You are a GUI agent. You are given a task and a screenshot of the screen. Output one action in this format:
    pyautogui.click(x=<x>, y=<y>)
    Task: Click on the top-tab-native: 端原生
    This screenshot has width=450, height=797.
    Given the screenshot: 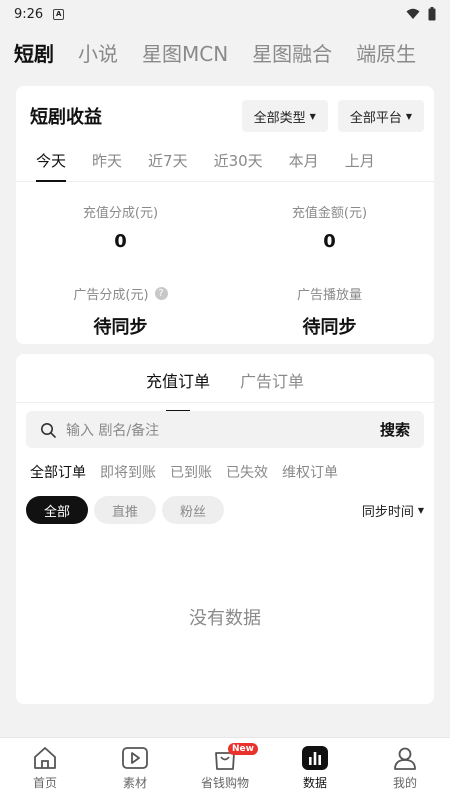 What is the action you would take?
    pyautogui.click(x=386, y=52)
    